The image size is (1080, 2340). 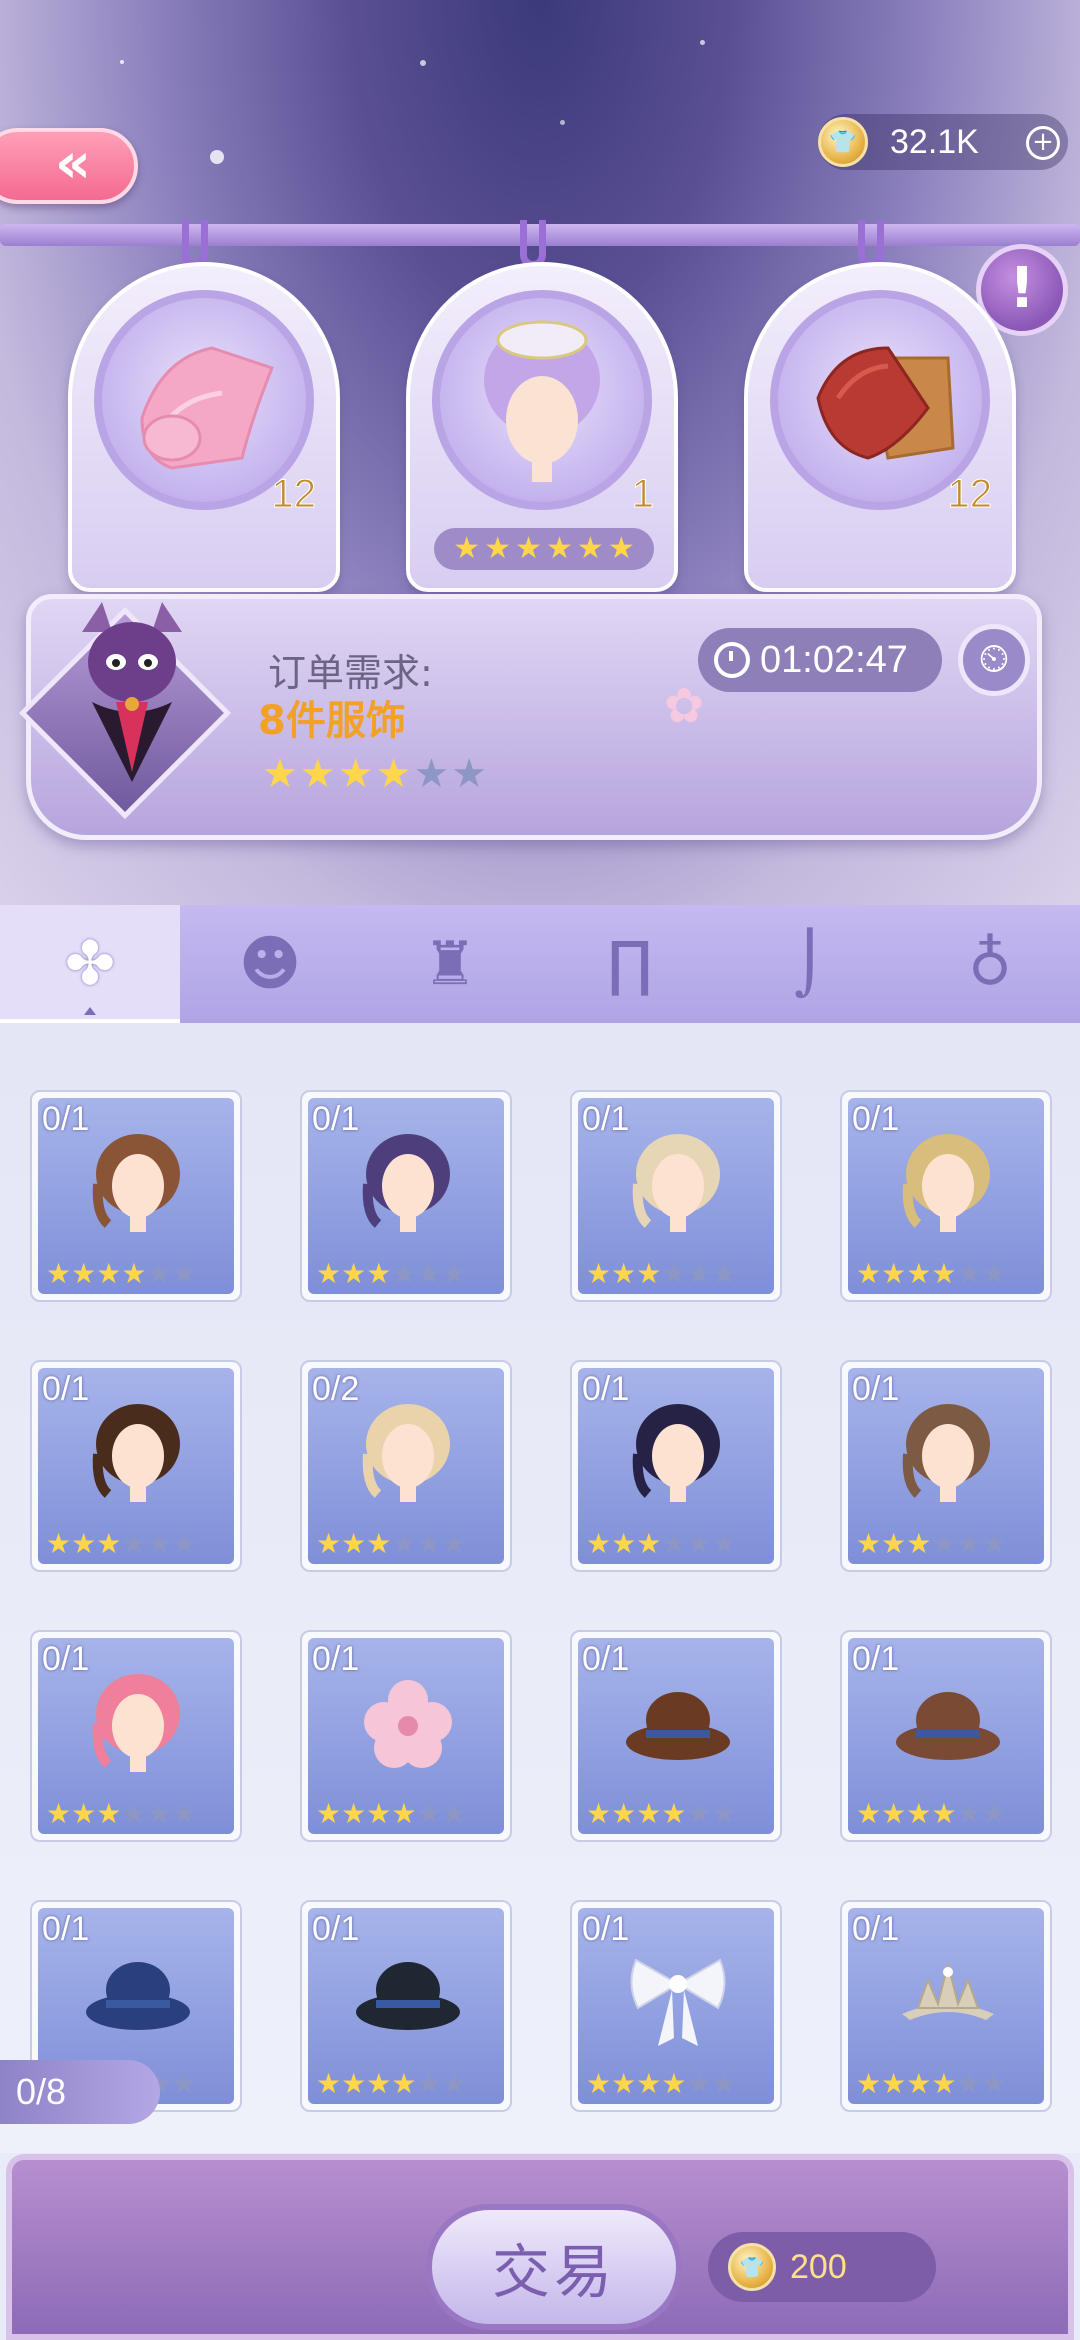 I want to click on item-slot: 0/2 ★ ★ ★ ★ ★ ★, so click(x=406, y=1466).